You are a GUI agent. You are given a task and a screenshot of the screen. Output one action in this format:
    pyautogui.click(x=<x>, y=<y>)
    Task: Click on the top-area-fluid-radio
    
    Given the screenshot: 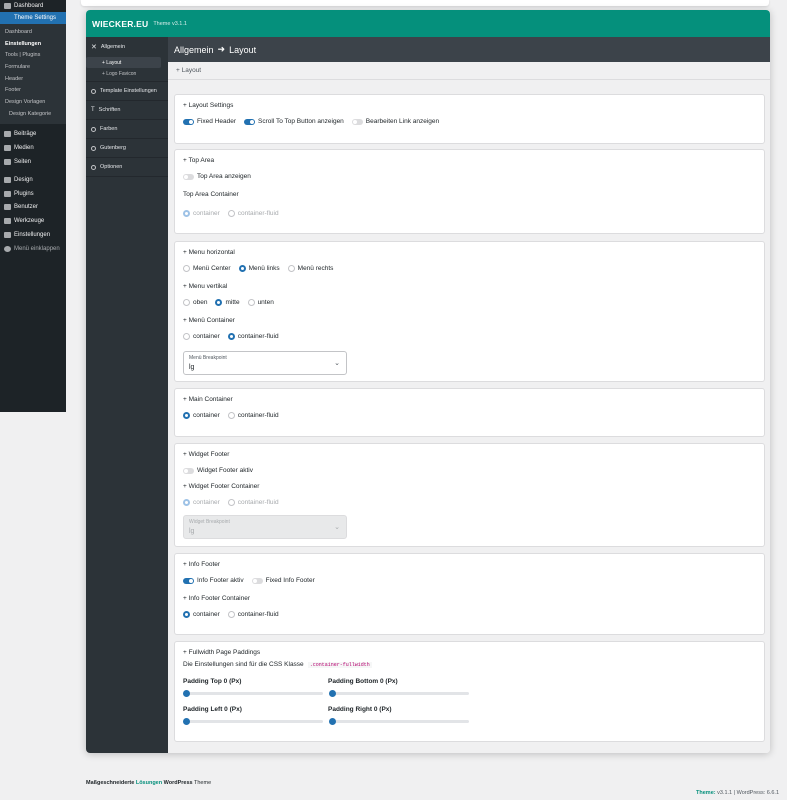 What is the action you would take?
    pyautogui.click(x=231, y=213)
    